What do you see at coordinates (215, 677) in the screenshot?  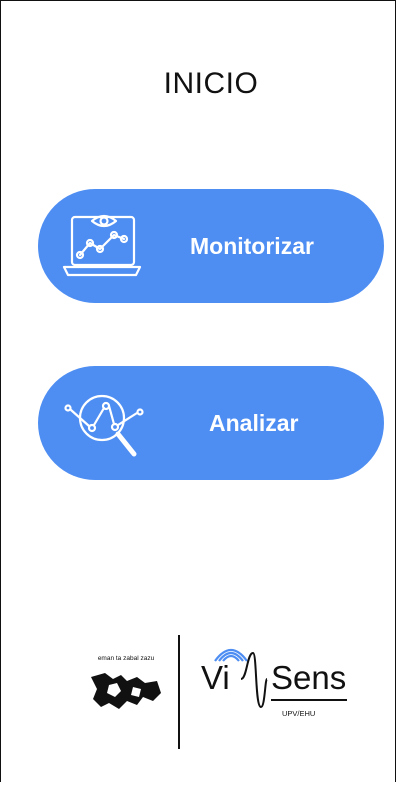 I see `visens-vi: Vi` at bounding box center [215, 677].